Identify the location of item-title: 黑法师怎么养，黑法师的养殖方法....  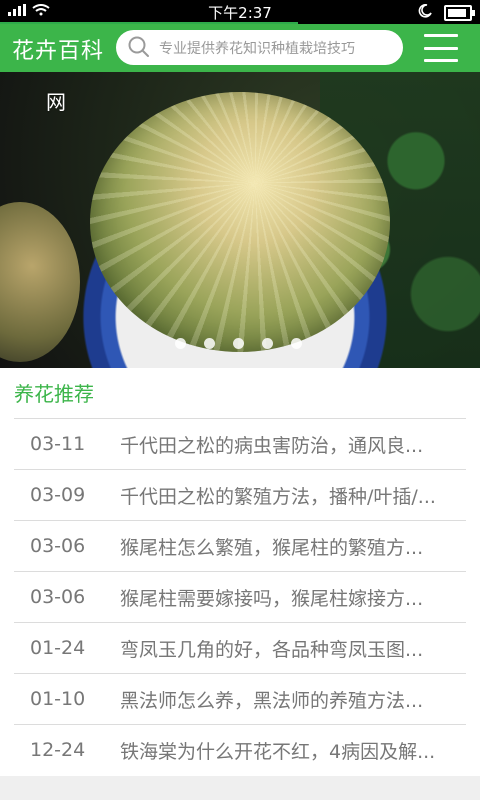
(290, 699).